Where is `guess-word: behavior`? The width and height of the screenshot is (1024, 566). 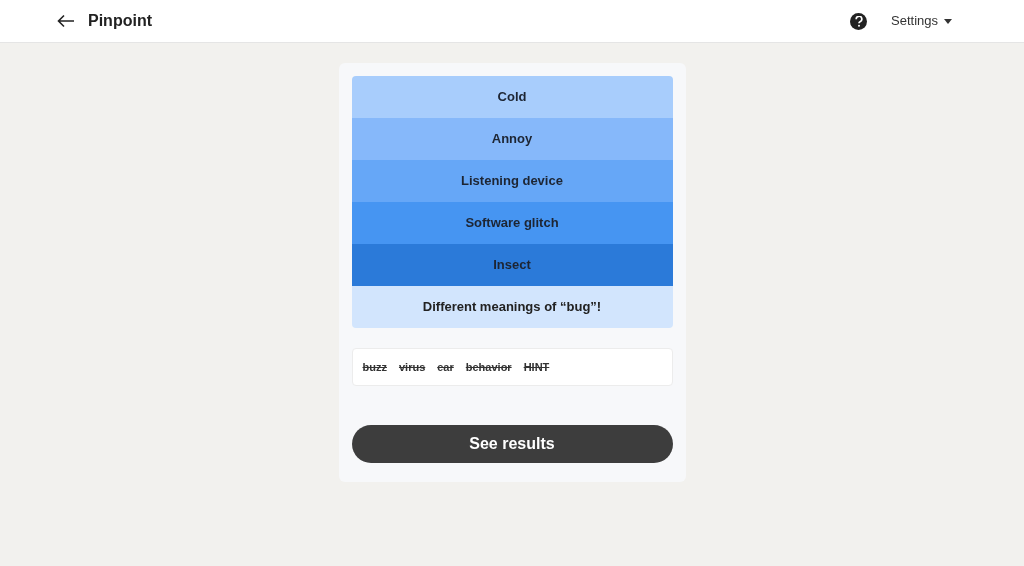
guess-word: behavior is located at coordinates (488, 367).